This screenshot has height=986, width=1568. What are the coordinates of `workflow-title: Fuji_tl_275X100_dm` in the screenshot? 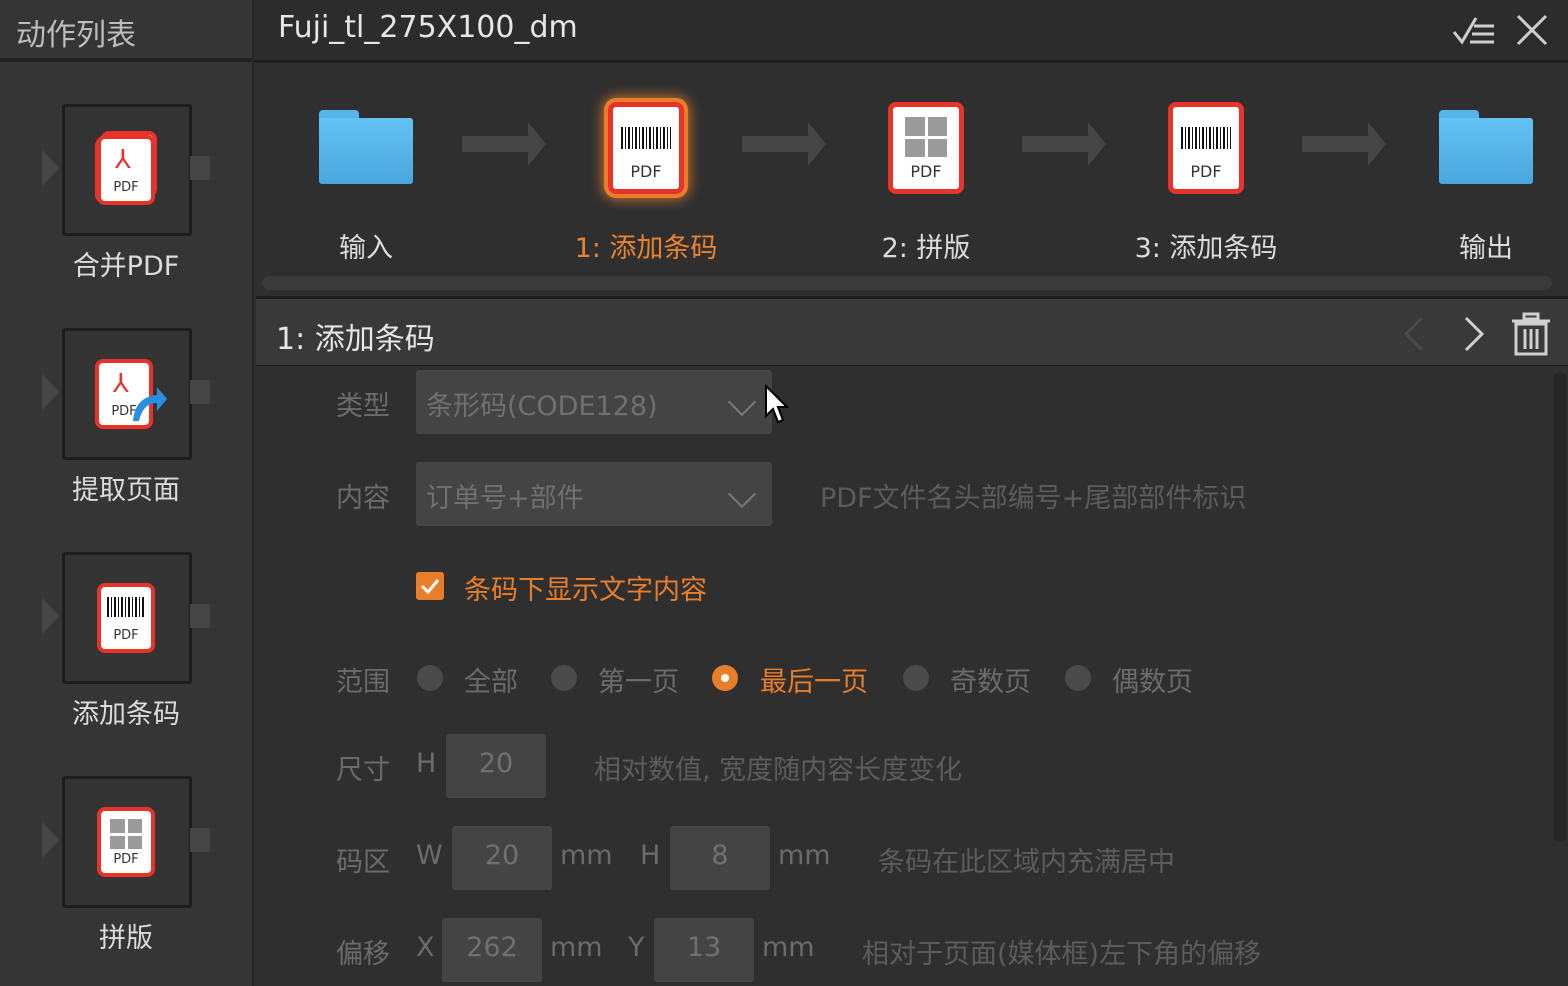 It's located at (428, 27).